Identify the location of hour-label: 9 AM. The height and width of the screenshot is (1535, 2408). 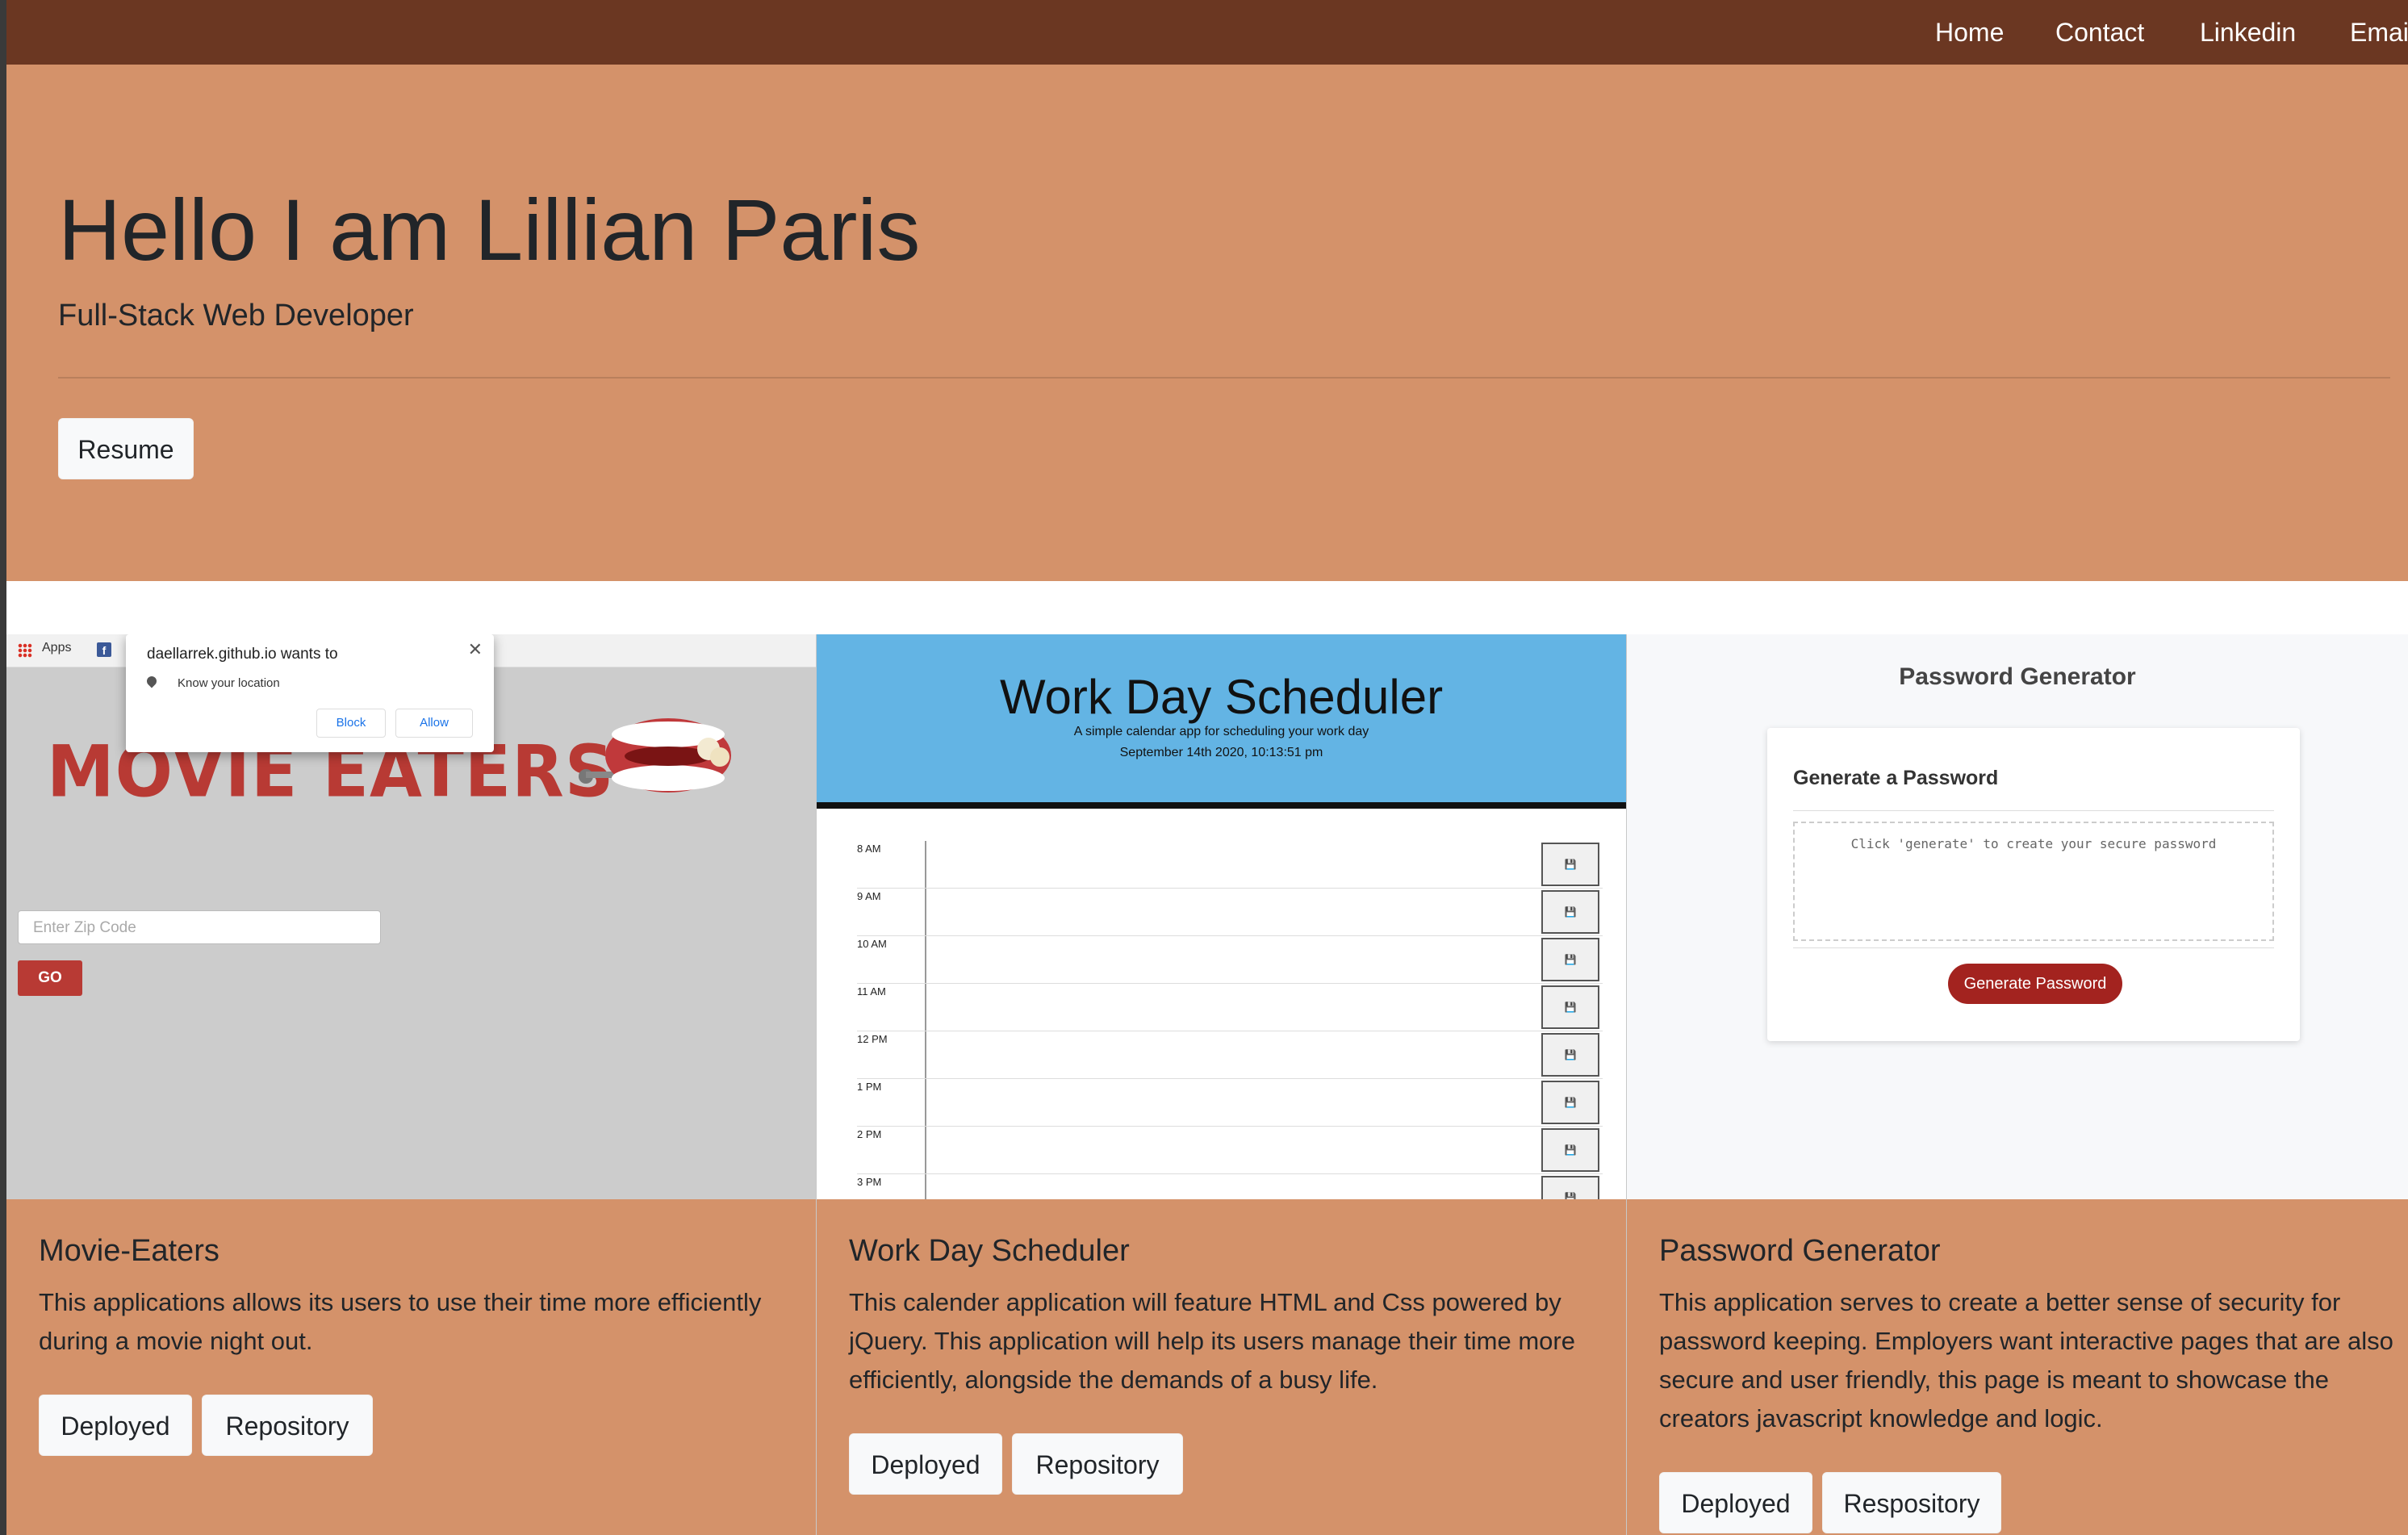
(869, 896).